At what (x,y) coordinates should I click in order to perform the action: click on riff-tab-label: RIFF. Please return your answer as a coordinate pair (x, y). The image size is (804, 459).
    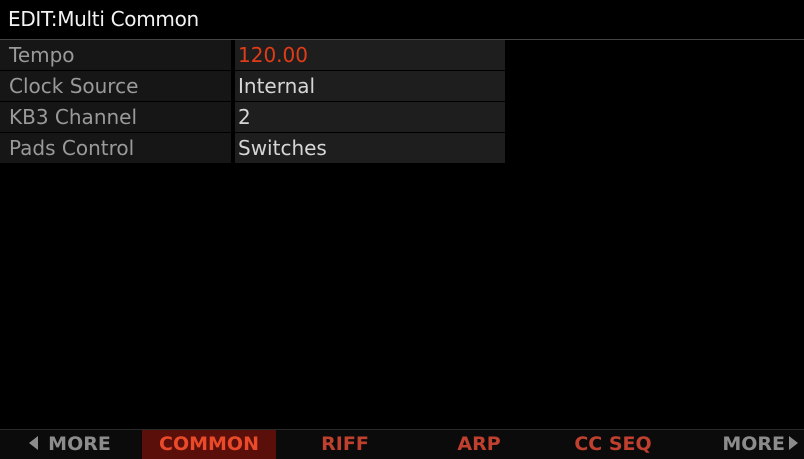
    Looking at the image, I should click on (345, 444).